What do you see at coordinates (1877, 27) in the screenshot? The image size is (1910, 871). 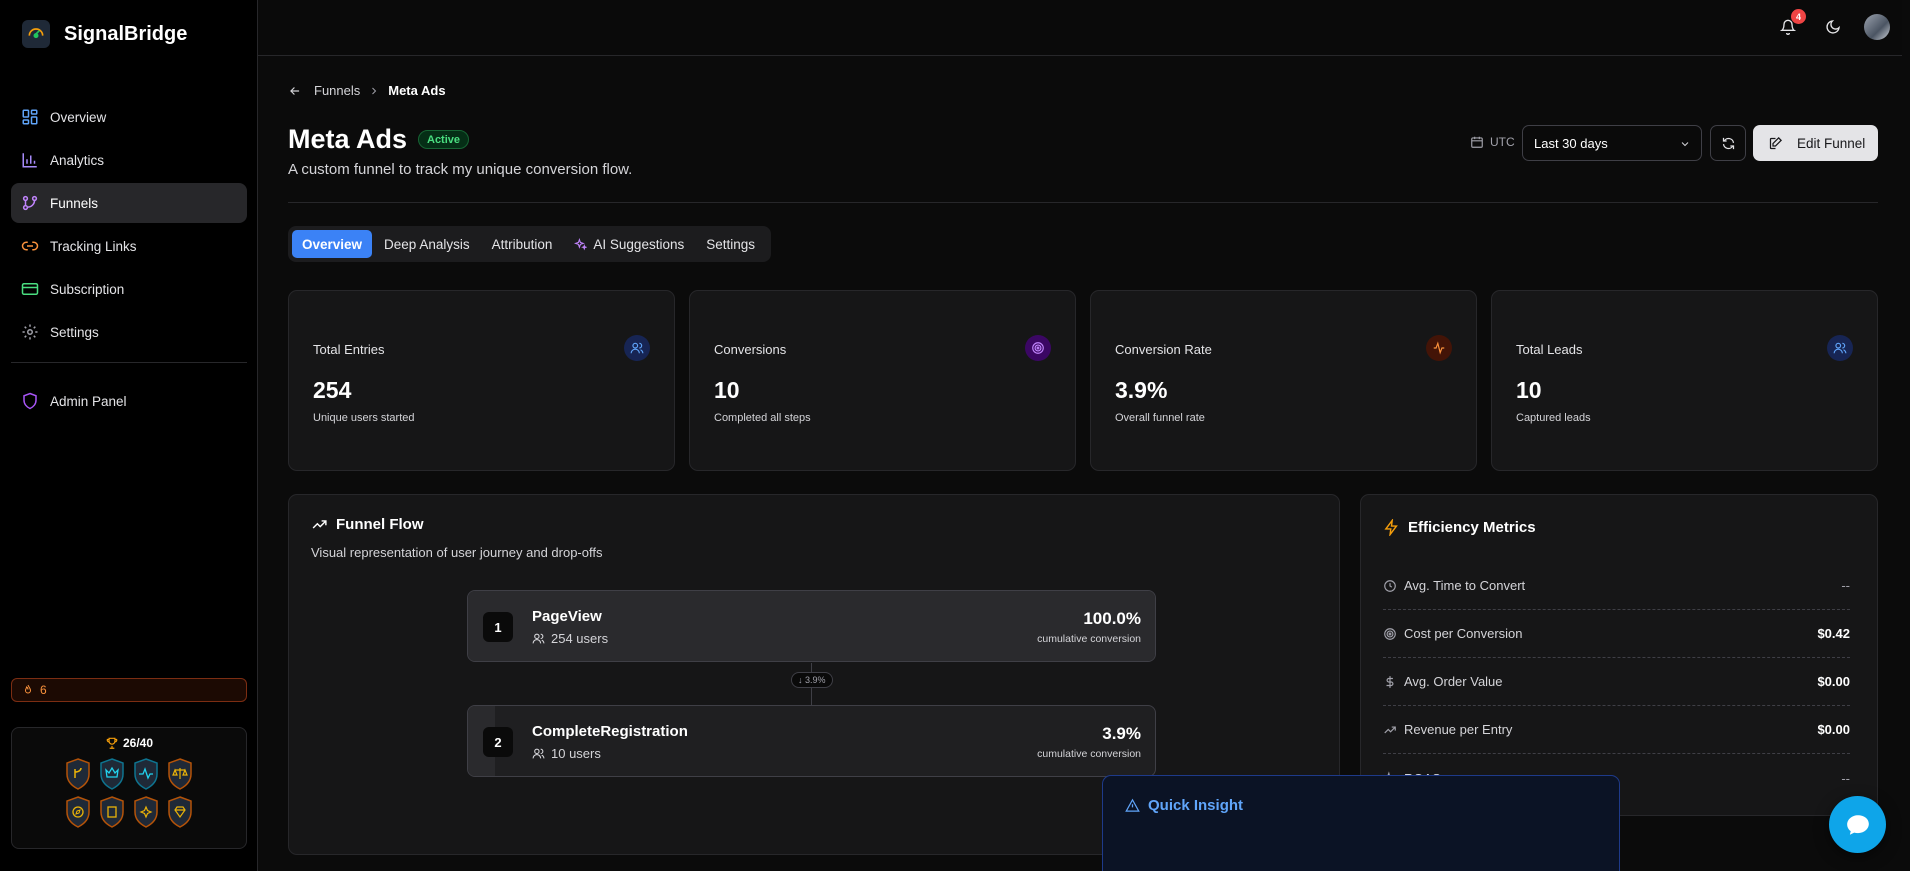 I see `avatar` at bounding box center [1877, 27].